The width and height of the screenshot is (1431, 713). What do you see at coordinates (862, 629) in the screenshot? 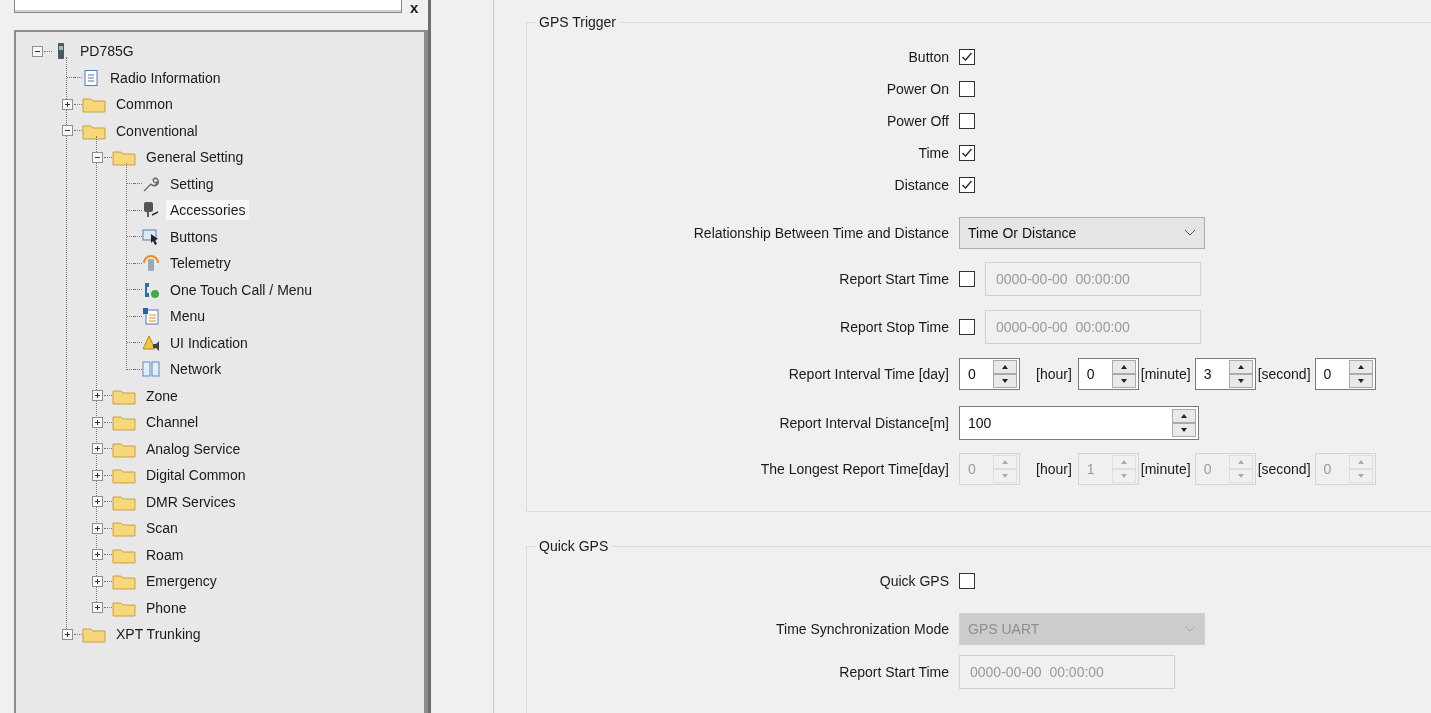
I see `field-label: Time Synchronization Mode` at bounding box center [862, 629].